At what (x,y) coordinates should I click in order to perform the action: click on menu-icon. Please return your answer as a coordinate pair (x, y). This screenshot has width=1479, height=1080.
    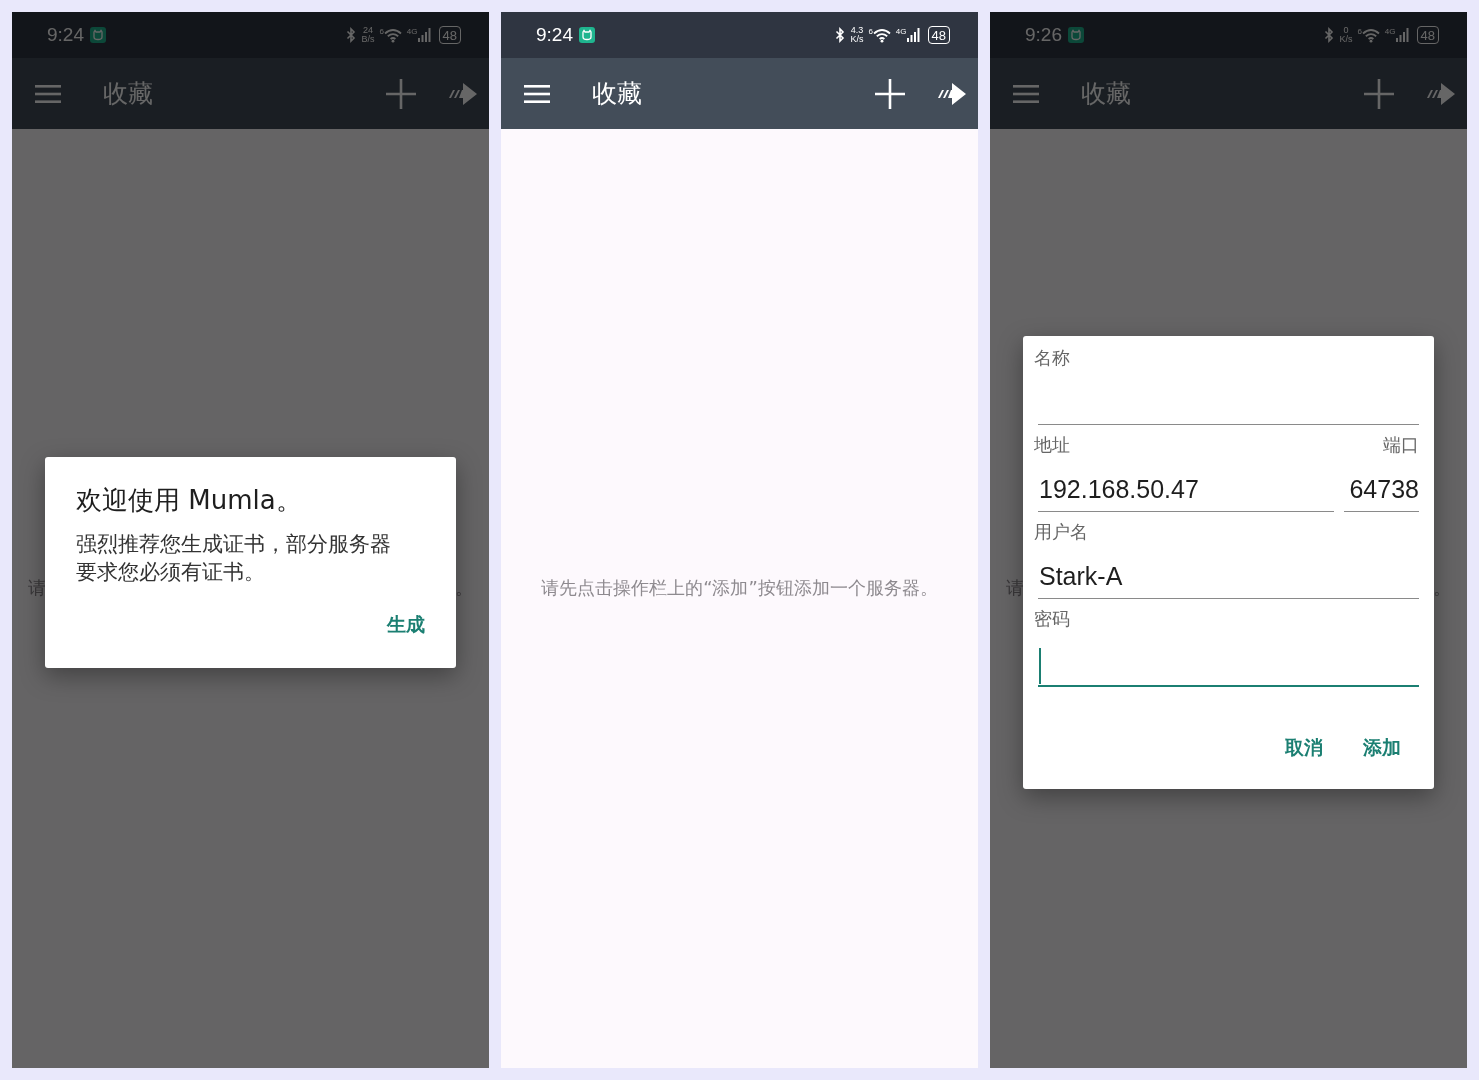
    Looking at the image, I should click on (537, 93).